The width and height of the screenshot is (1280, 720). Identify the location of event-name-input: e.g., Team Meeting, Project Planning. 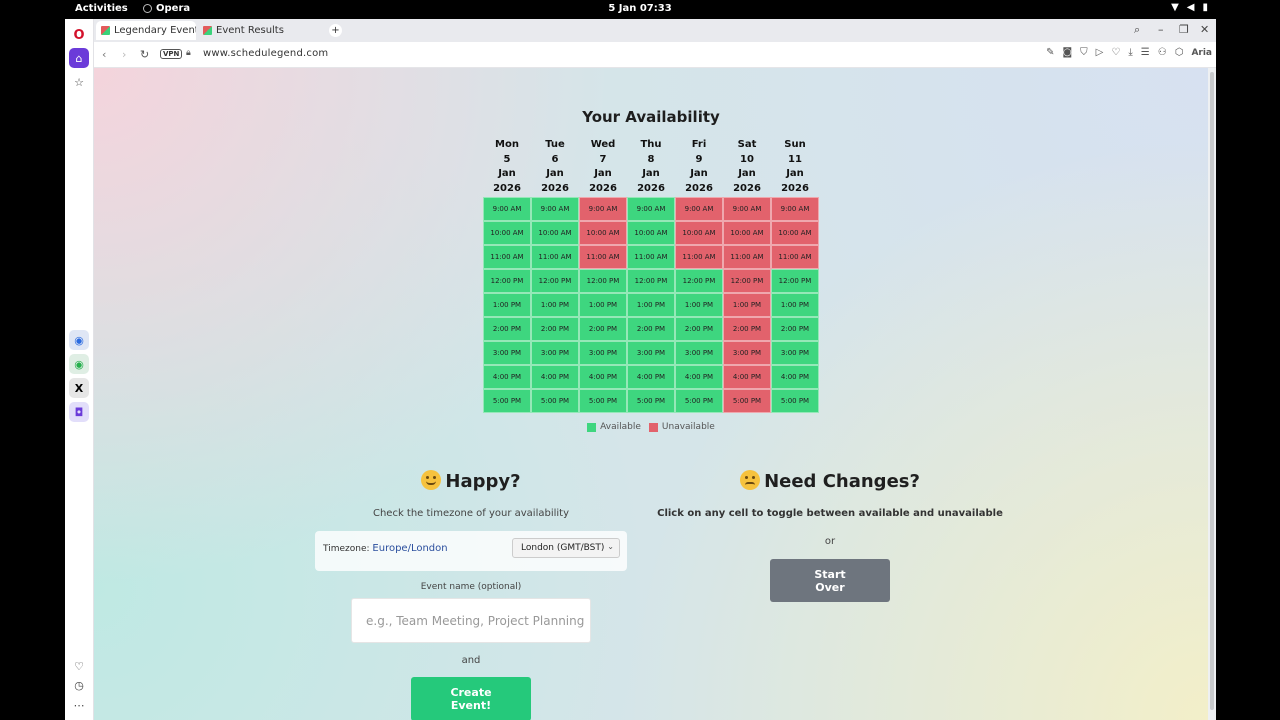
(471, 620).